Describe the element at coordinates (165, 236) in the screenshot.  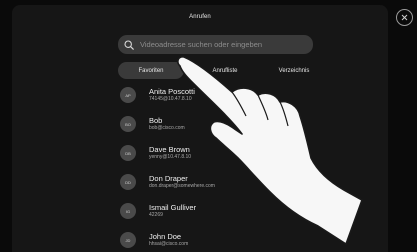
I see `contact-name: John Doe` at that location.